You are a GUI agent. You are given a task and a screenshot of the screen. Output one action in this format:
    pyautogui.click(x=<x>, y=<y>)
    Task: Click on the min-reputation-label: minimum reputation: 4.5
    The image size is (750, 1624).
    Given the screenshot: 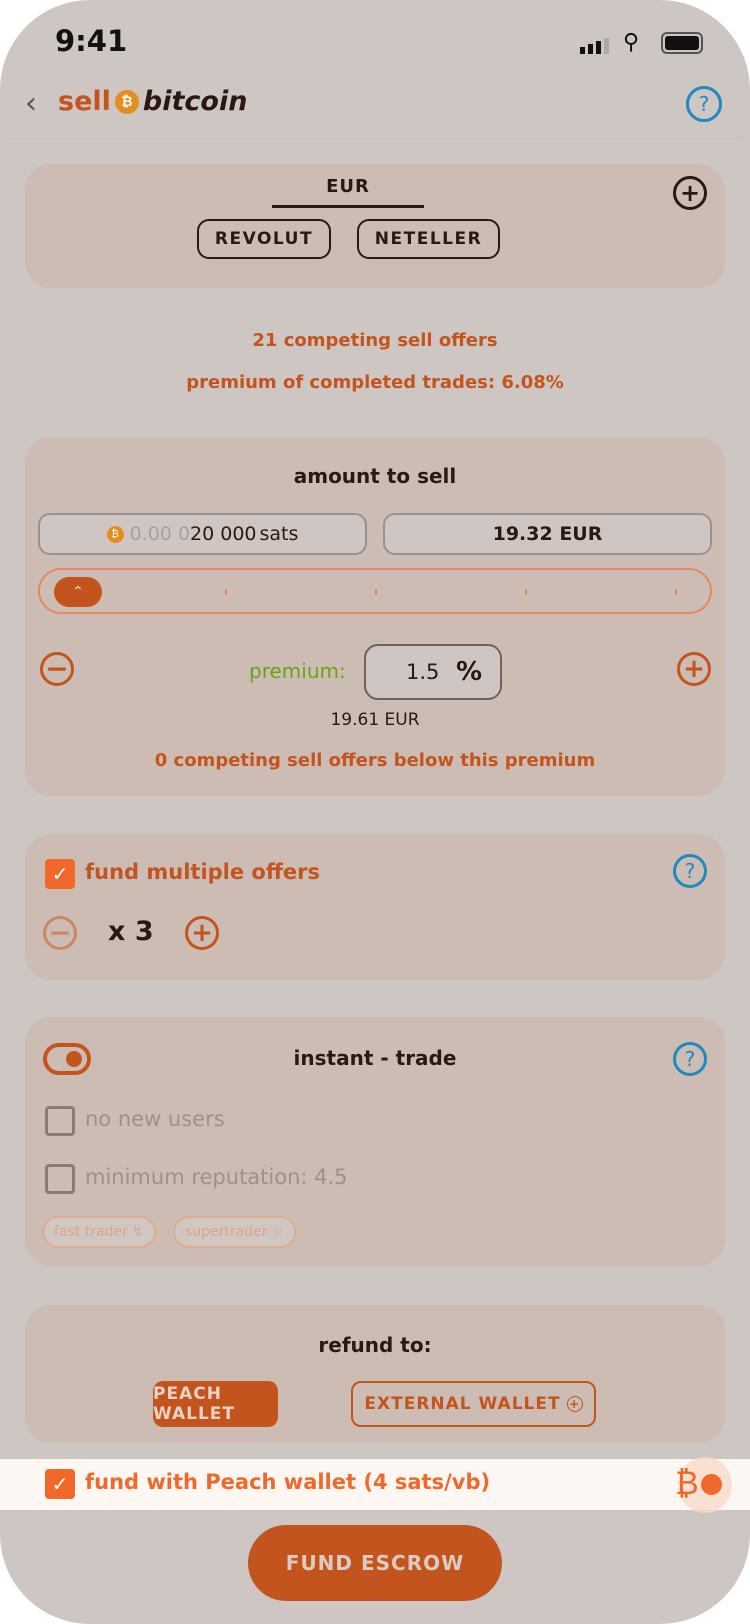 What is the action you would take?
    pyautogui.click(x=216, y=1177)
    